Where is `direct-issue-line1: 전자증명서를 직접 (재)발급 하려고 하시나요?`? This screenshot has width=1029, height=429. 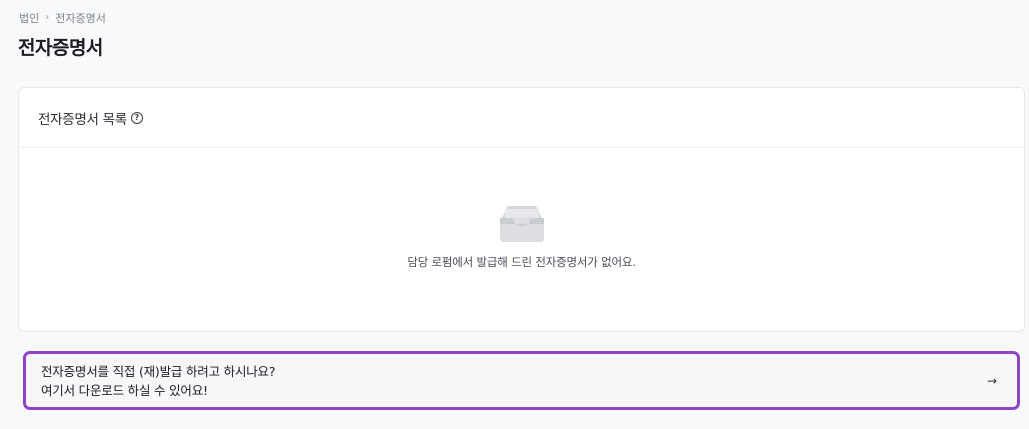
direct-issue-line1: 전자증명서를 직접 (재)발급 하려고 하시나요? is located at coordinates (158, 371).